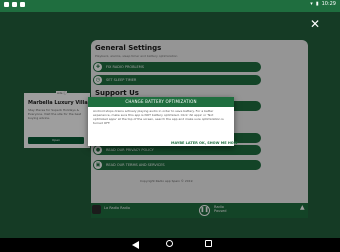  Describe the element at coordinates (311, 4) in the screenshot. I see `wifi-icon: ▾` at that location.